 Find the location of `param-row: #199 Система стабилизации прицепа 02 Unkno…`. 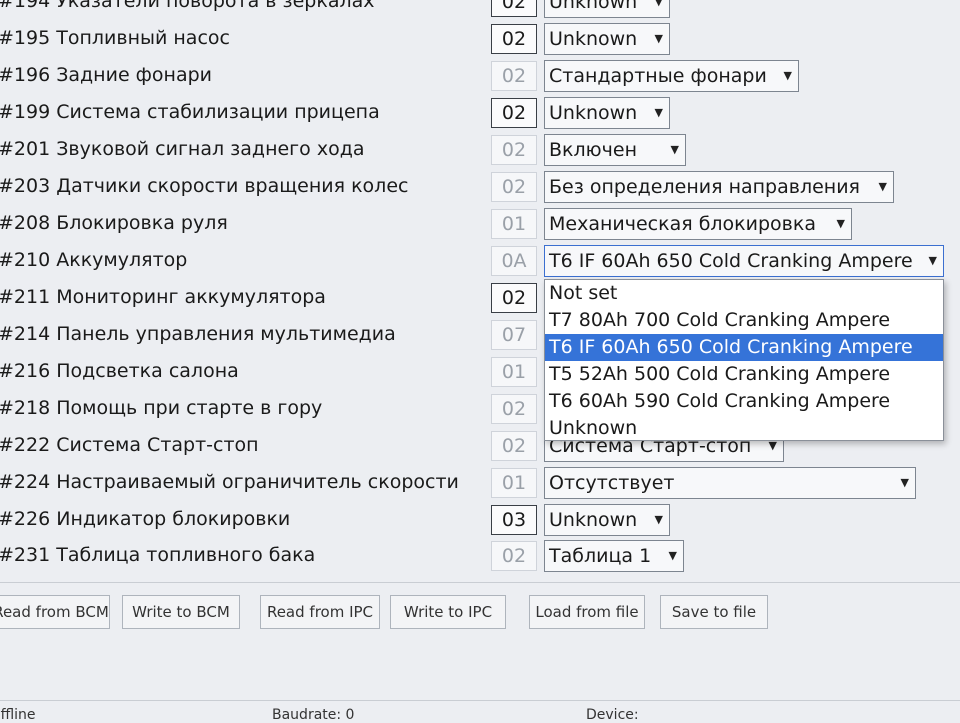

param-row: #199 Система стабилизации прицепа 02 Unkno… is located at coordinates (480, 114).